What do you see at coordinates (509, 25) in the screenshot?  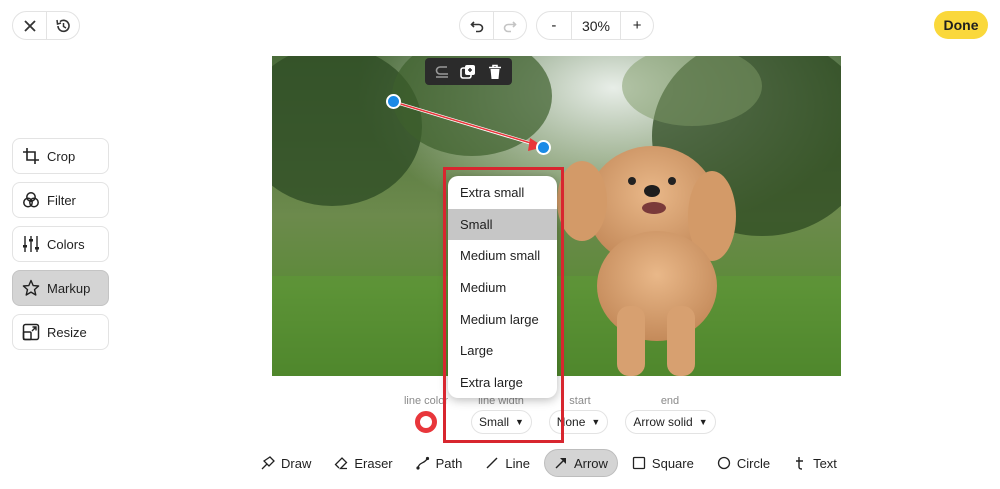 I see `redo-icon` at bounding box center [509, 25].